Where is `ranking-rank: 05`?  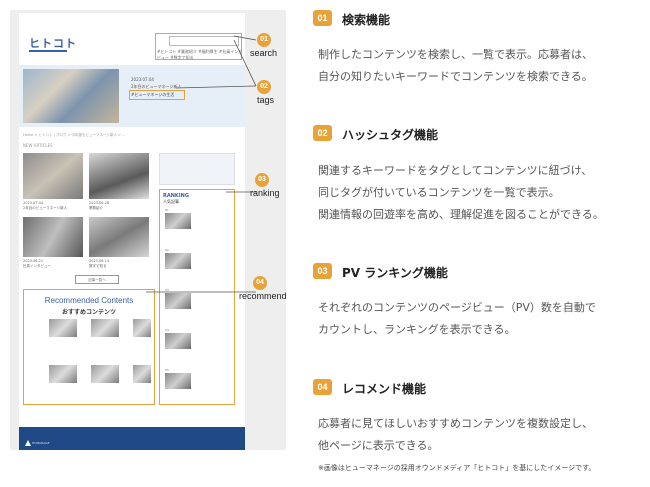 ranking-rank: 05 is located at coordinates (167, 370).